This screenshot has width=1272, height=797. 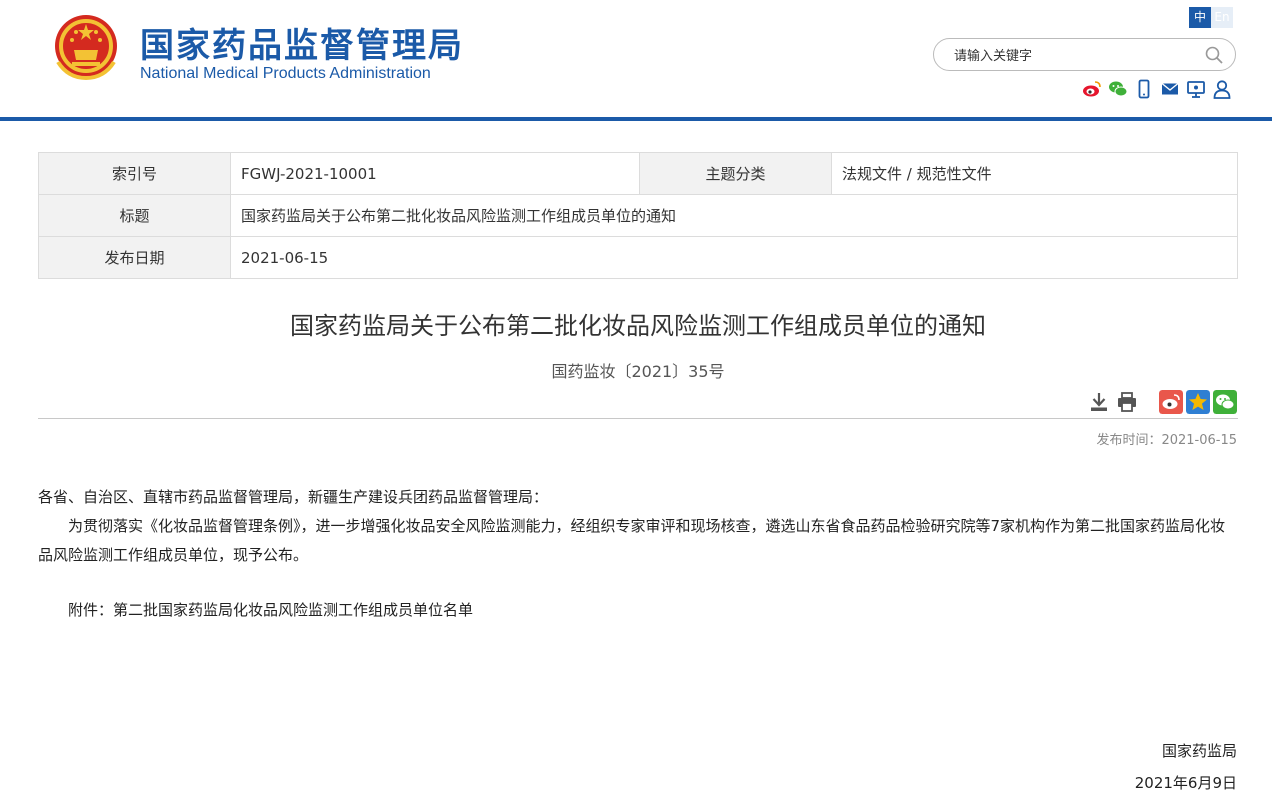 What do you see at coordinates (1157, 89) in the screenshot?
I see `top-share-bar` at bounding box center [1157, 89].